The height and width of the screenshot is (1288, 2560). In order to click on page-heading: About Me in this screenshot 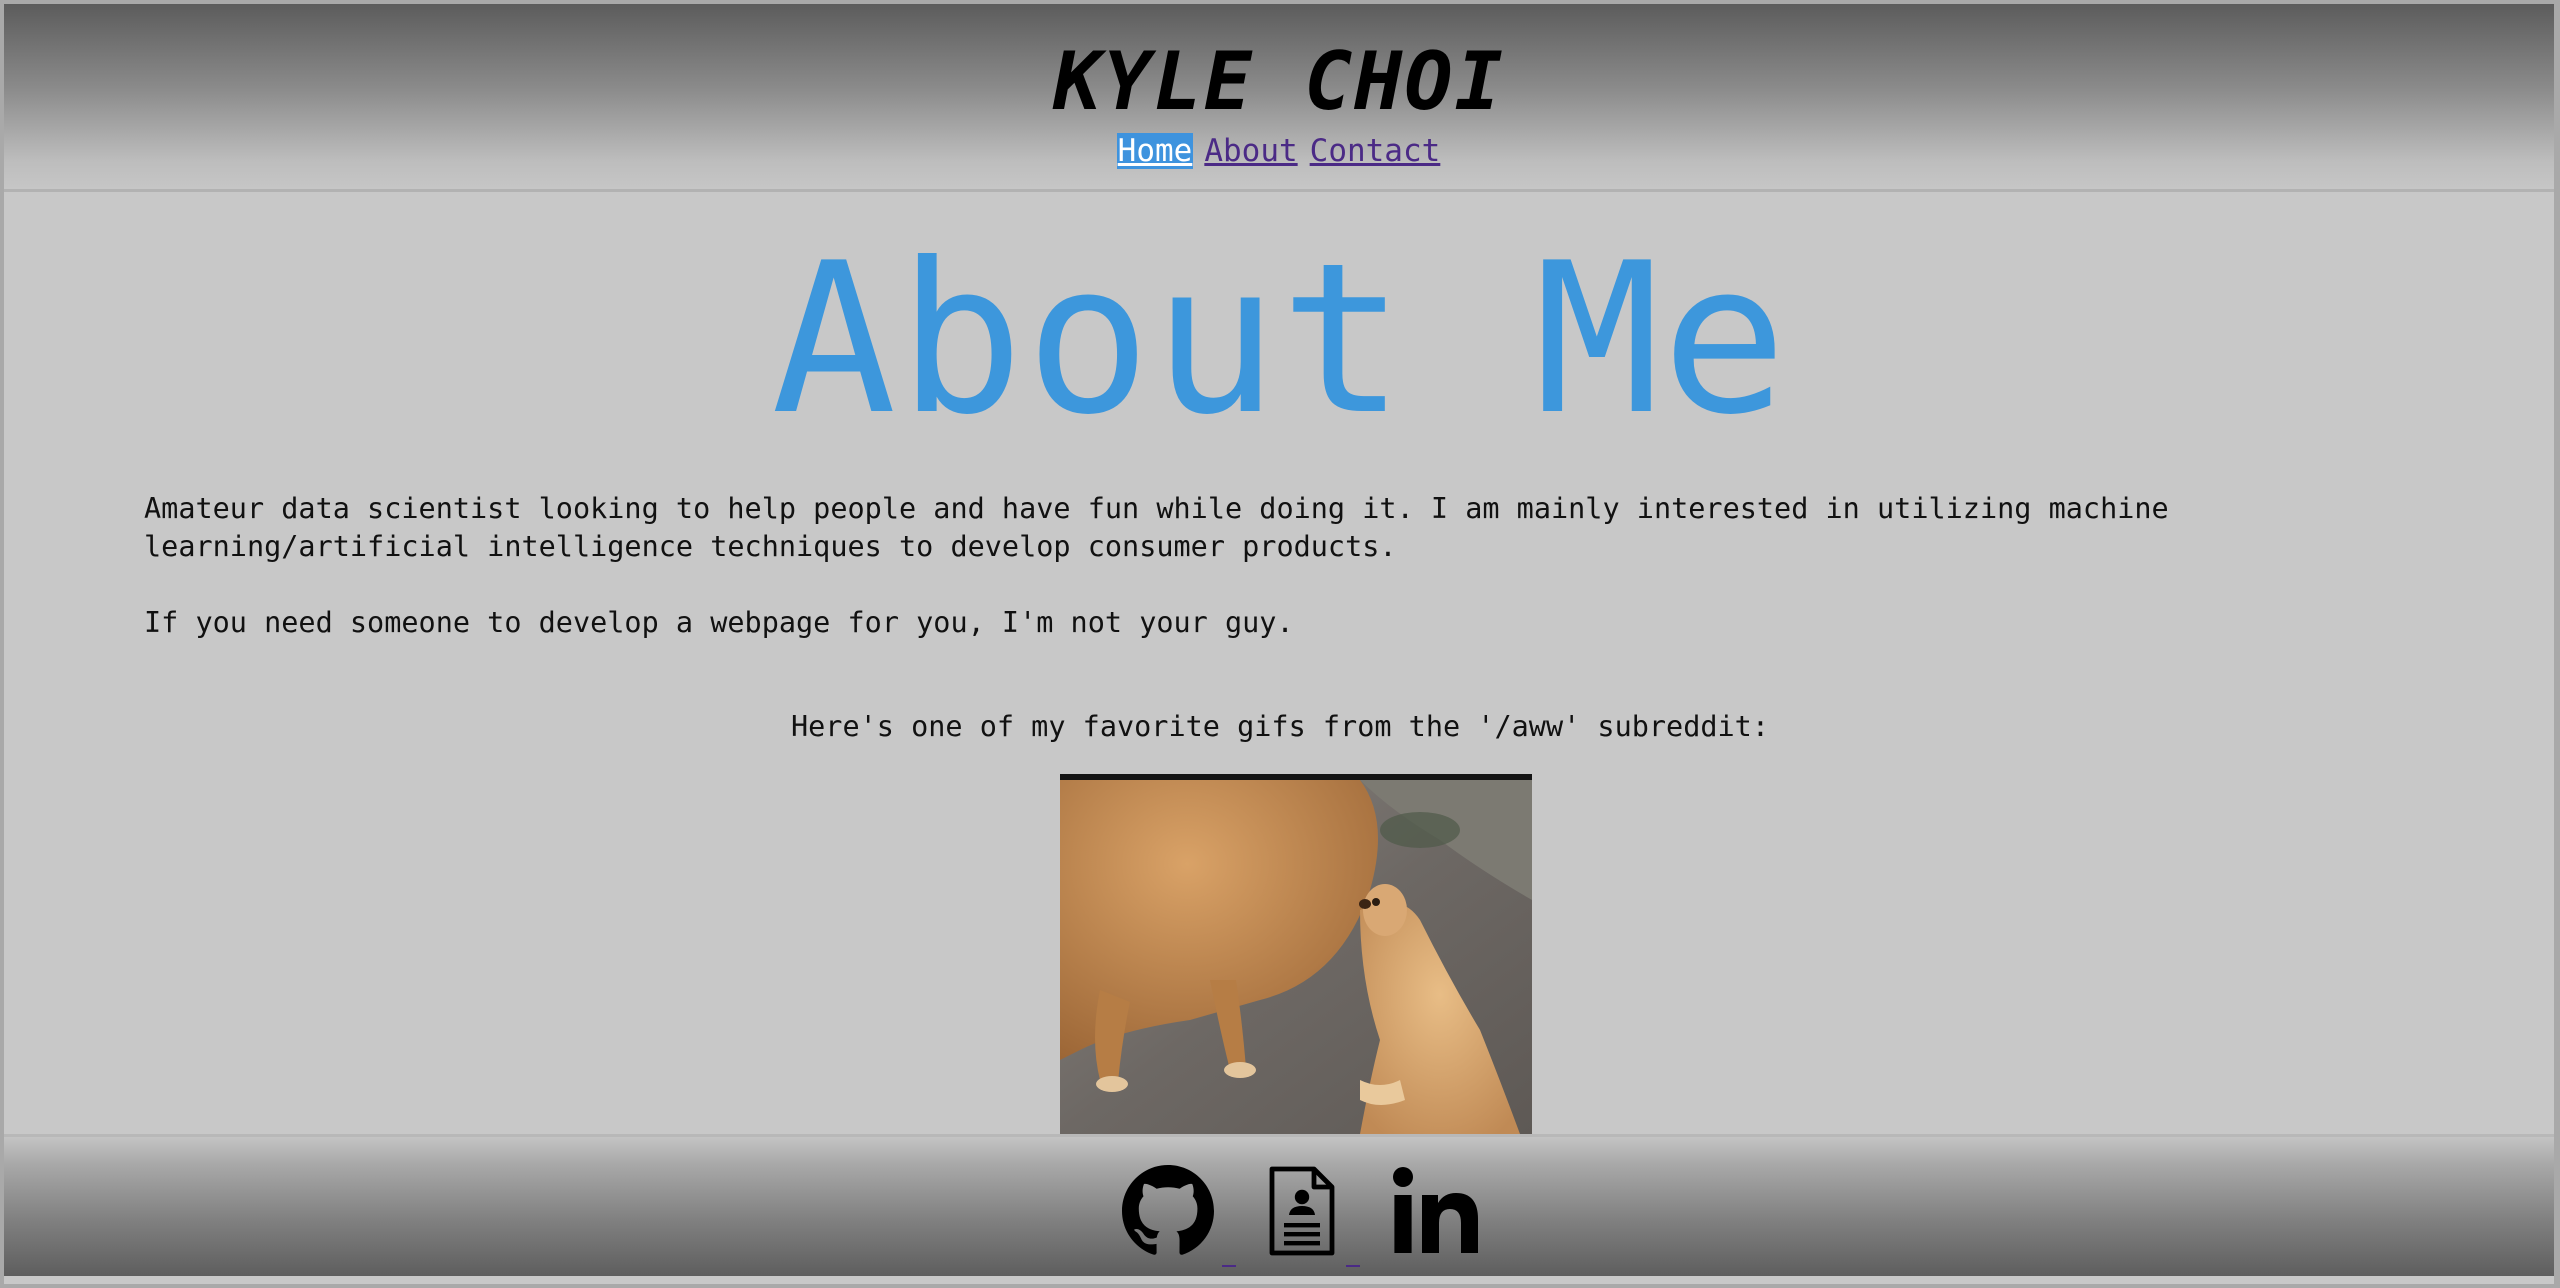, I will do `click(1280, 340)`.